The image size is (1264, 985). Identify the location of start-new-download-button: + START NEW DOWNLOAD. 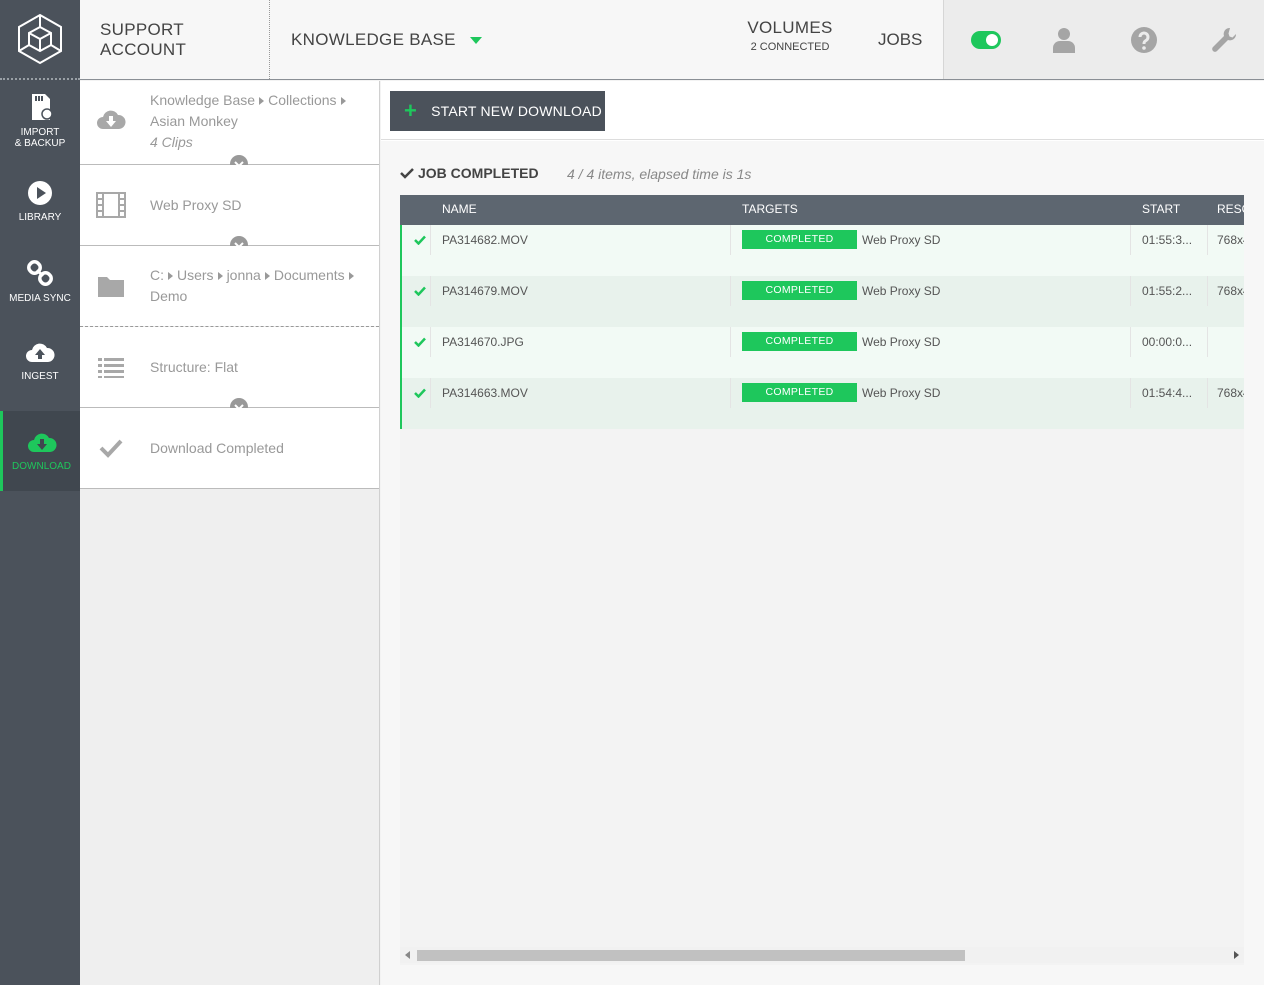
(497, 111).